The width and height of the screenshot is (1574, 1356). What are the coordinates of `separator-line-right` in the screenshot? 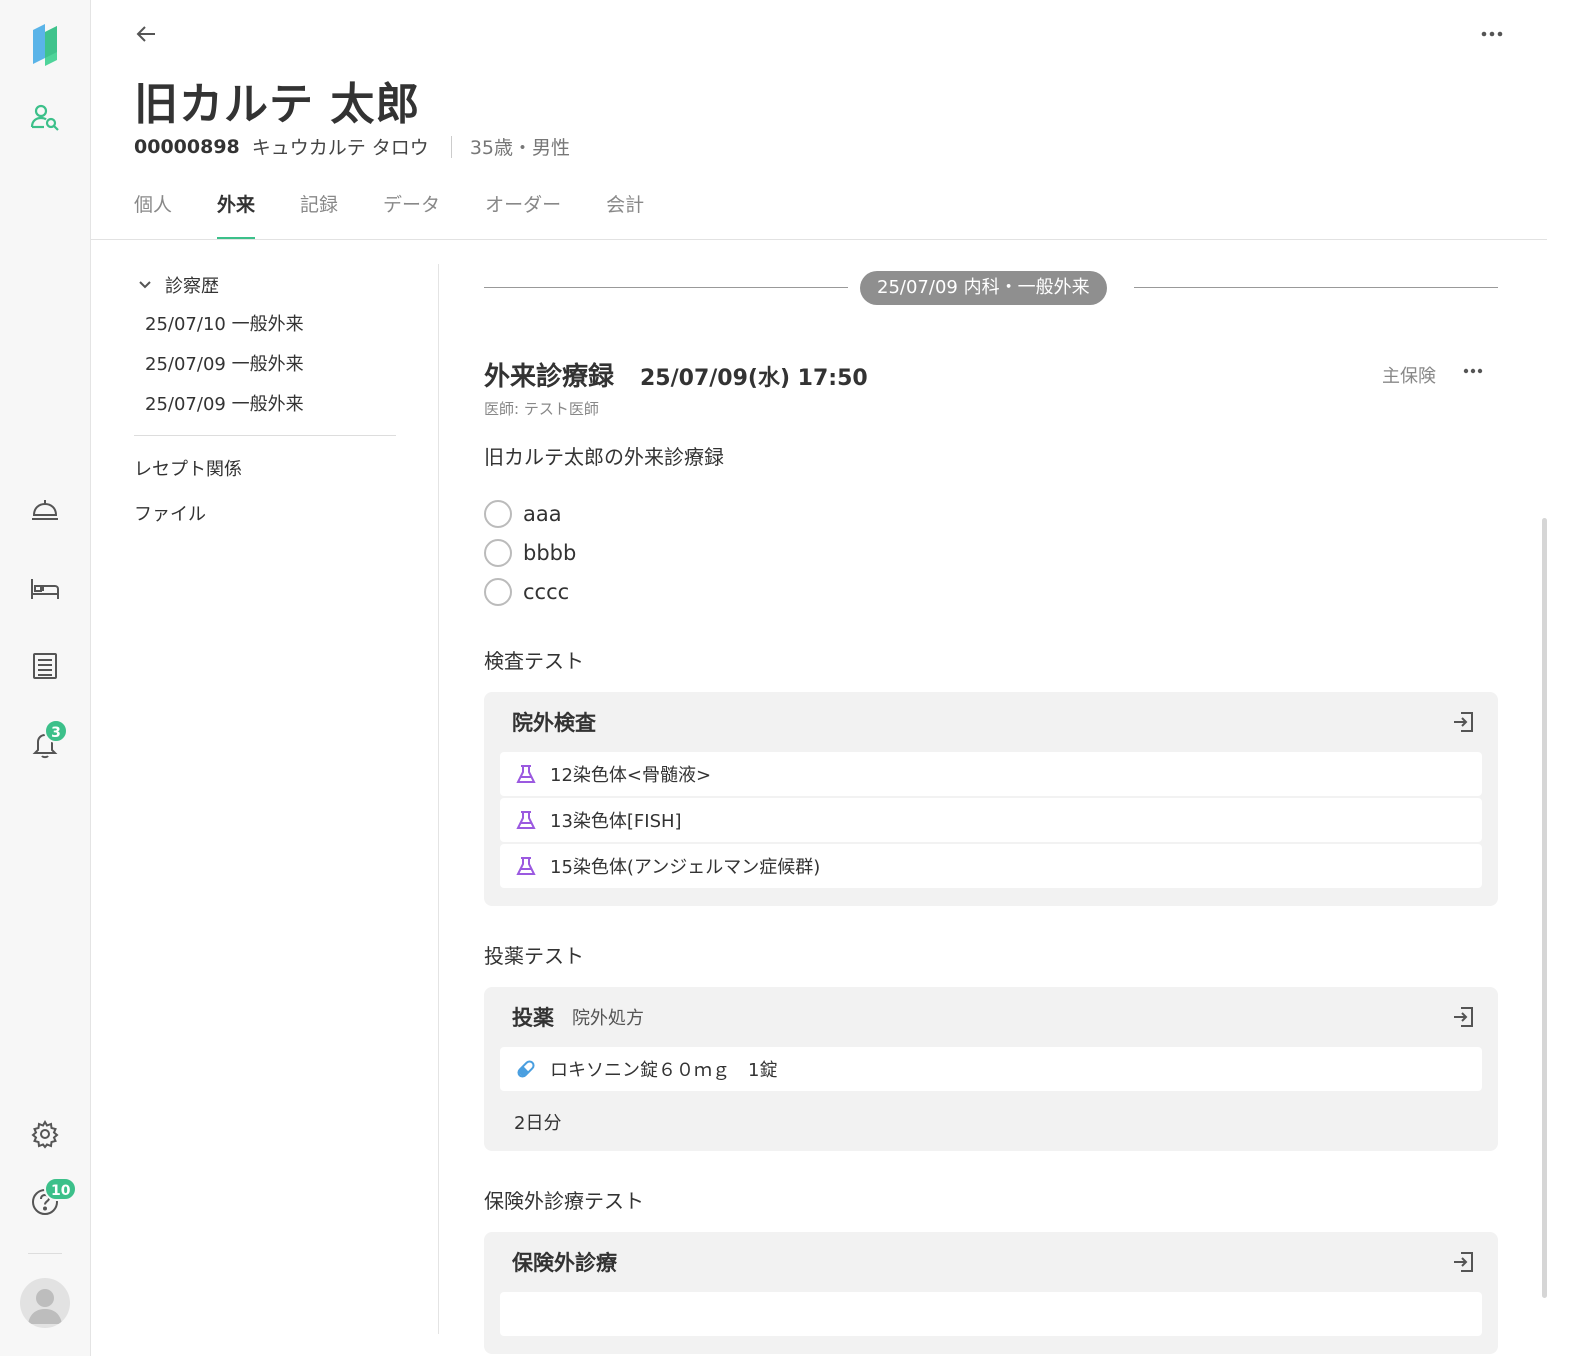 It's located at (1316, 287).